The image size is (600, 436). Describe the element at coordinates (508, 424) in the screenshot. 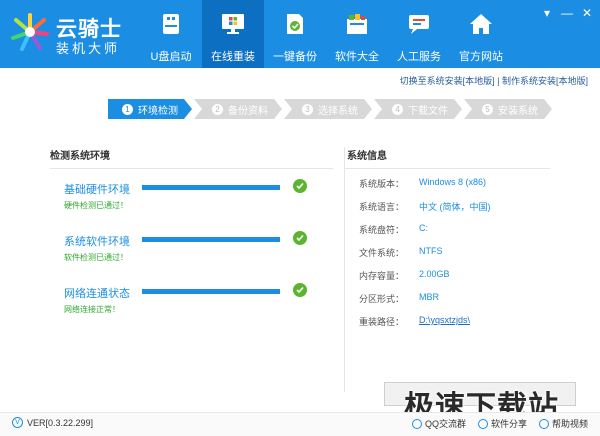

I see `footer-link-label: 软件分享` at that location.